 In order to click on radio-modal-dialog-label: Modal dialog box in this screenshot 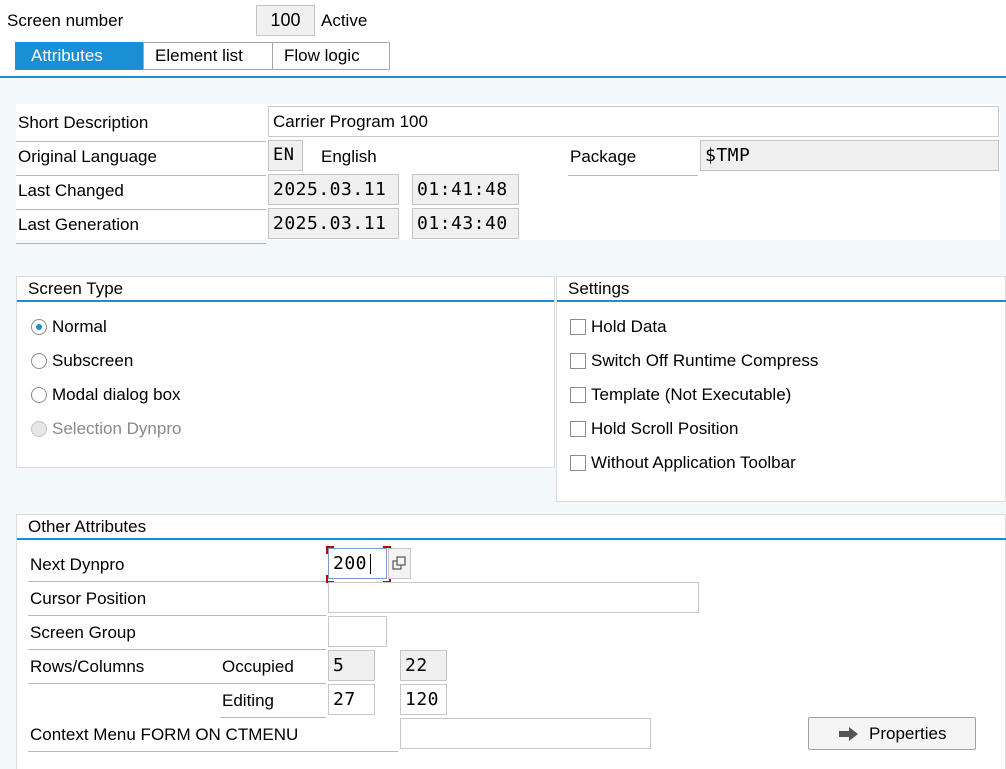, I will do `click(116, 394)`.